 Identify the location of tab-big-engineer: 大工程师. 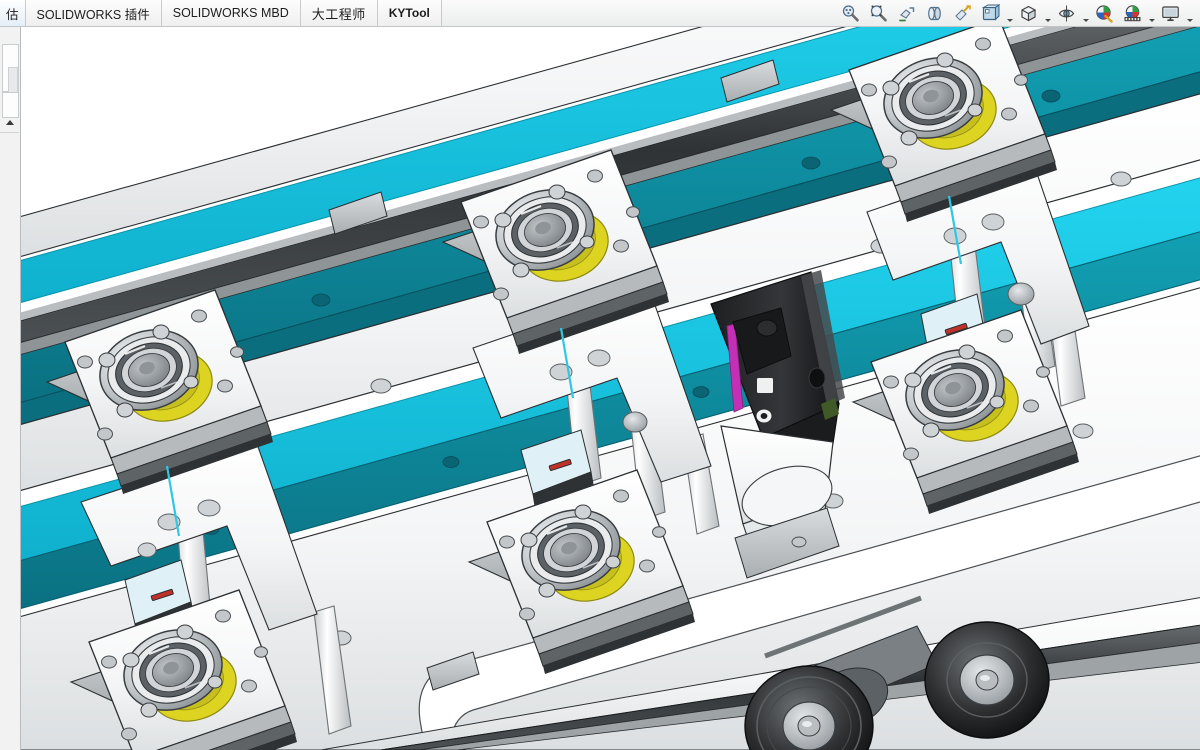
(339, 13).